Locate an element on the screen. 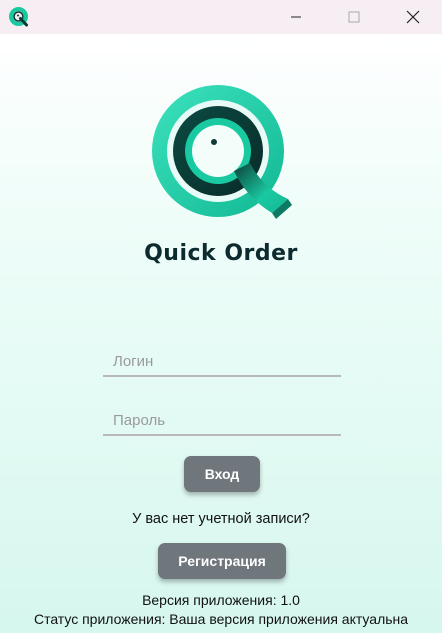 Image resolution: width=442 pixels, height=633 pixels. title-bar is located at coordinates (221, 17).